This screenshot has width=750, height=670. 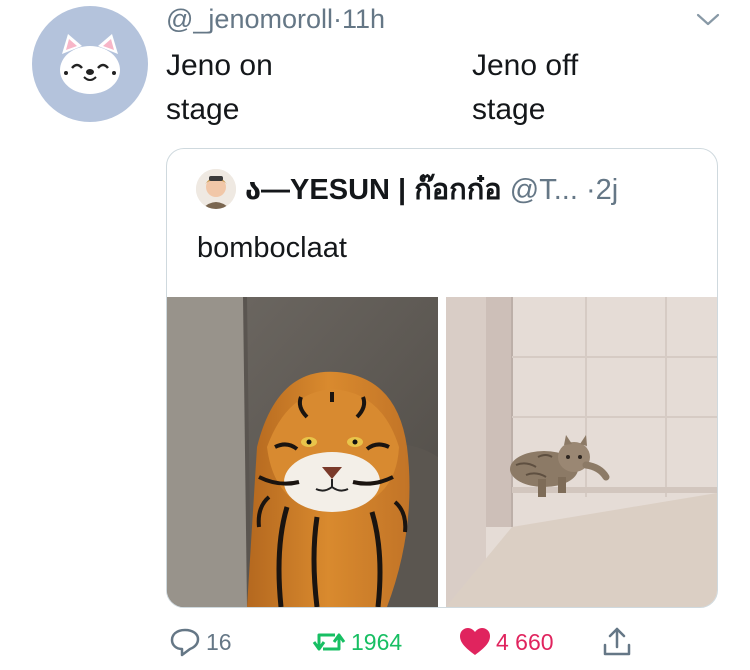 I want to click on retweet-count: 1964, so click(x=377, y=641).